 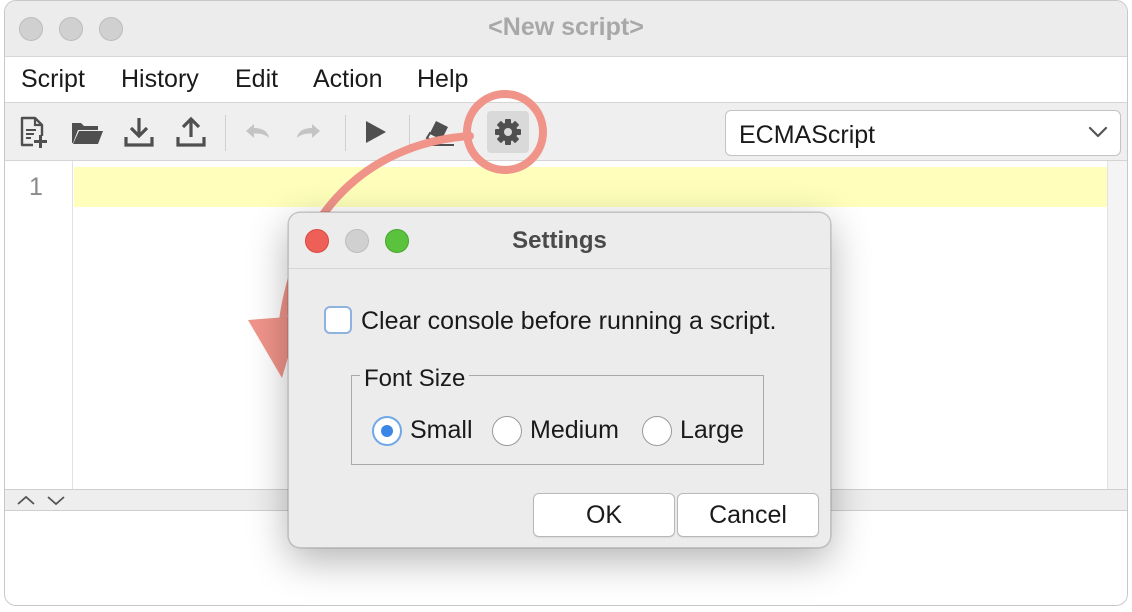 I want to click on window-title: <New script>, so click(x=566, y=27).